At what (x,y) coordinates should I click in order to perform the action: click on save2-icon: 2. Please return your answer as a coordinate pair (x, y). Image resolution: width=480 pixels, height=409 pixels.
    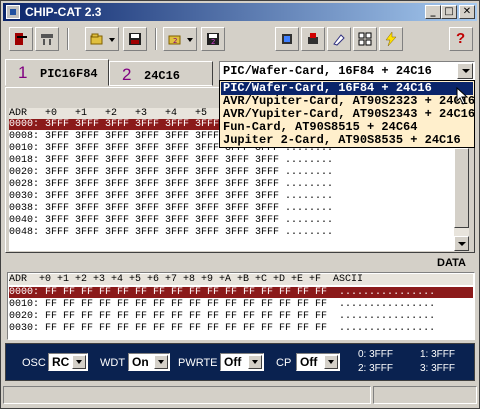
    Looking at the image, I should click on (213, 39).